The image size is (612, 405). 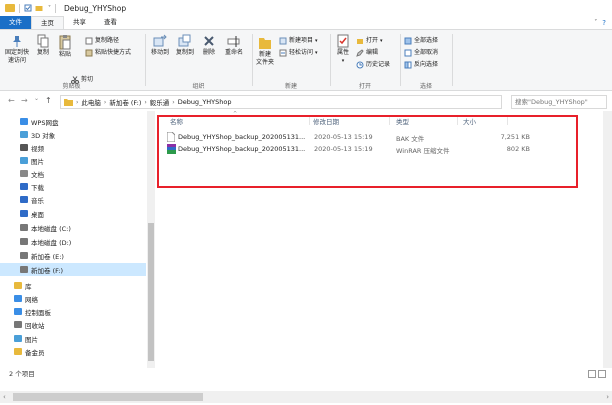 What do you see at coordinates (35, 325) in the screenshot?
I see `sidebar-item-label: 回收站` at bounding box center [35, 325].